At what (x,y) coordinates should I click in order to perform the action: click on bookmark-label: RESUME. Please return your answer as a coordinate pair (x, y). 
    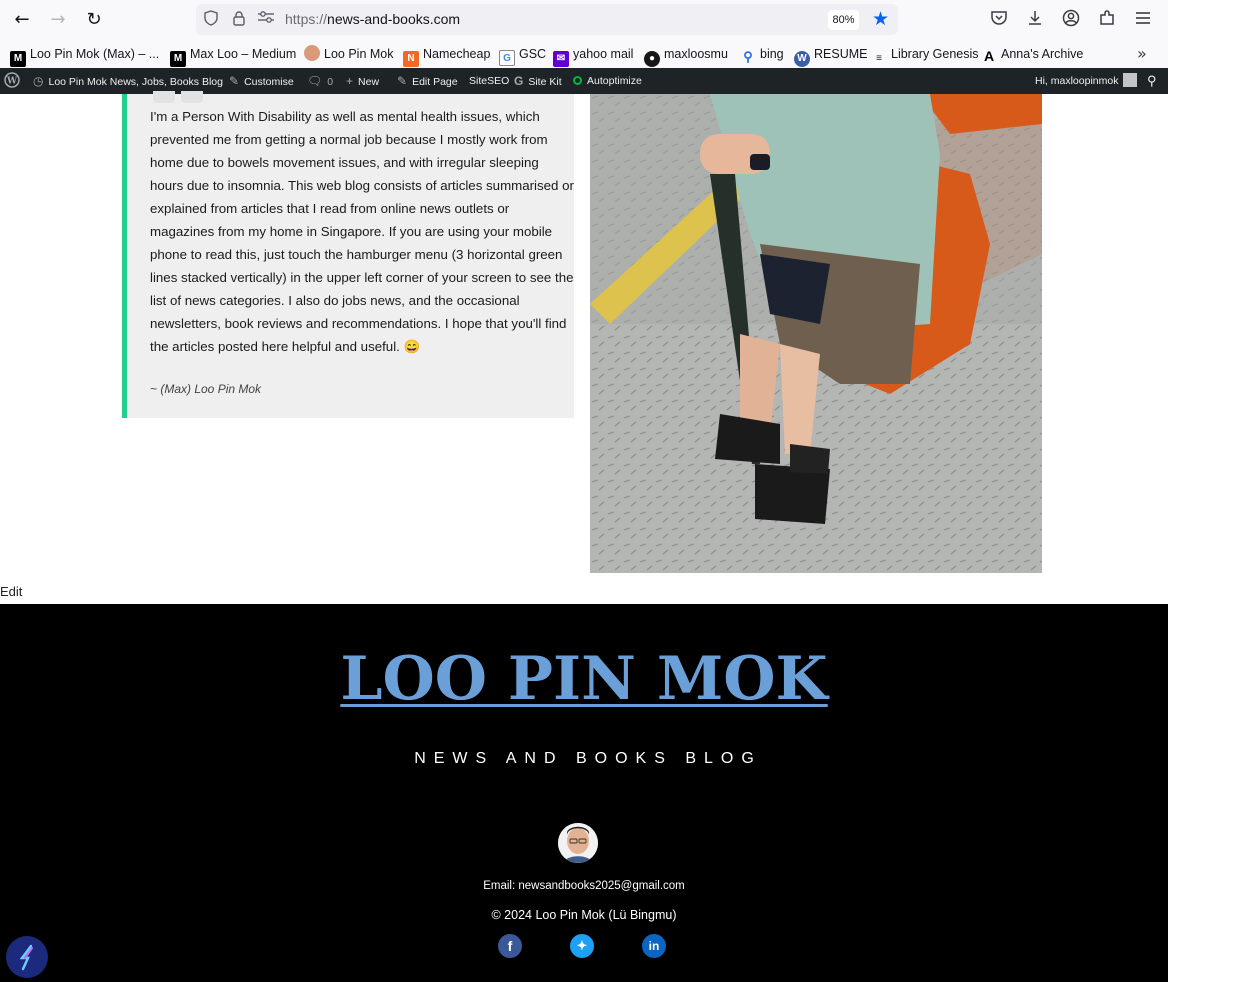
    Looking at the image, I should click on (841, 54).